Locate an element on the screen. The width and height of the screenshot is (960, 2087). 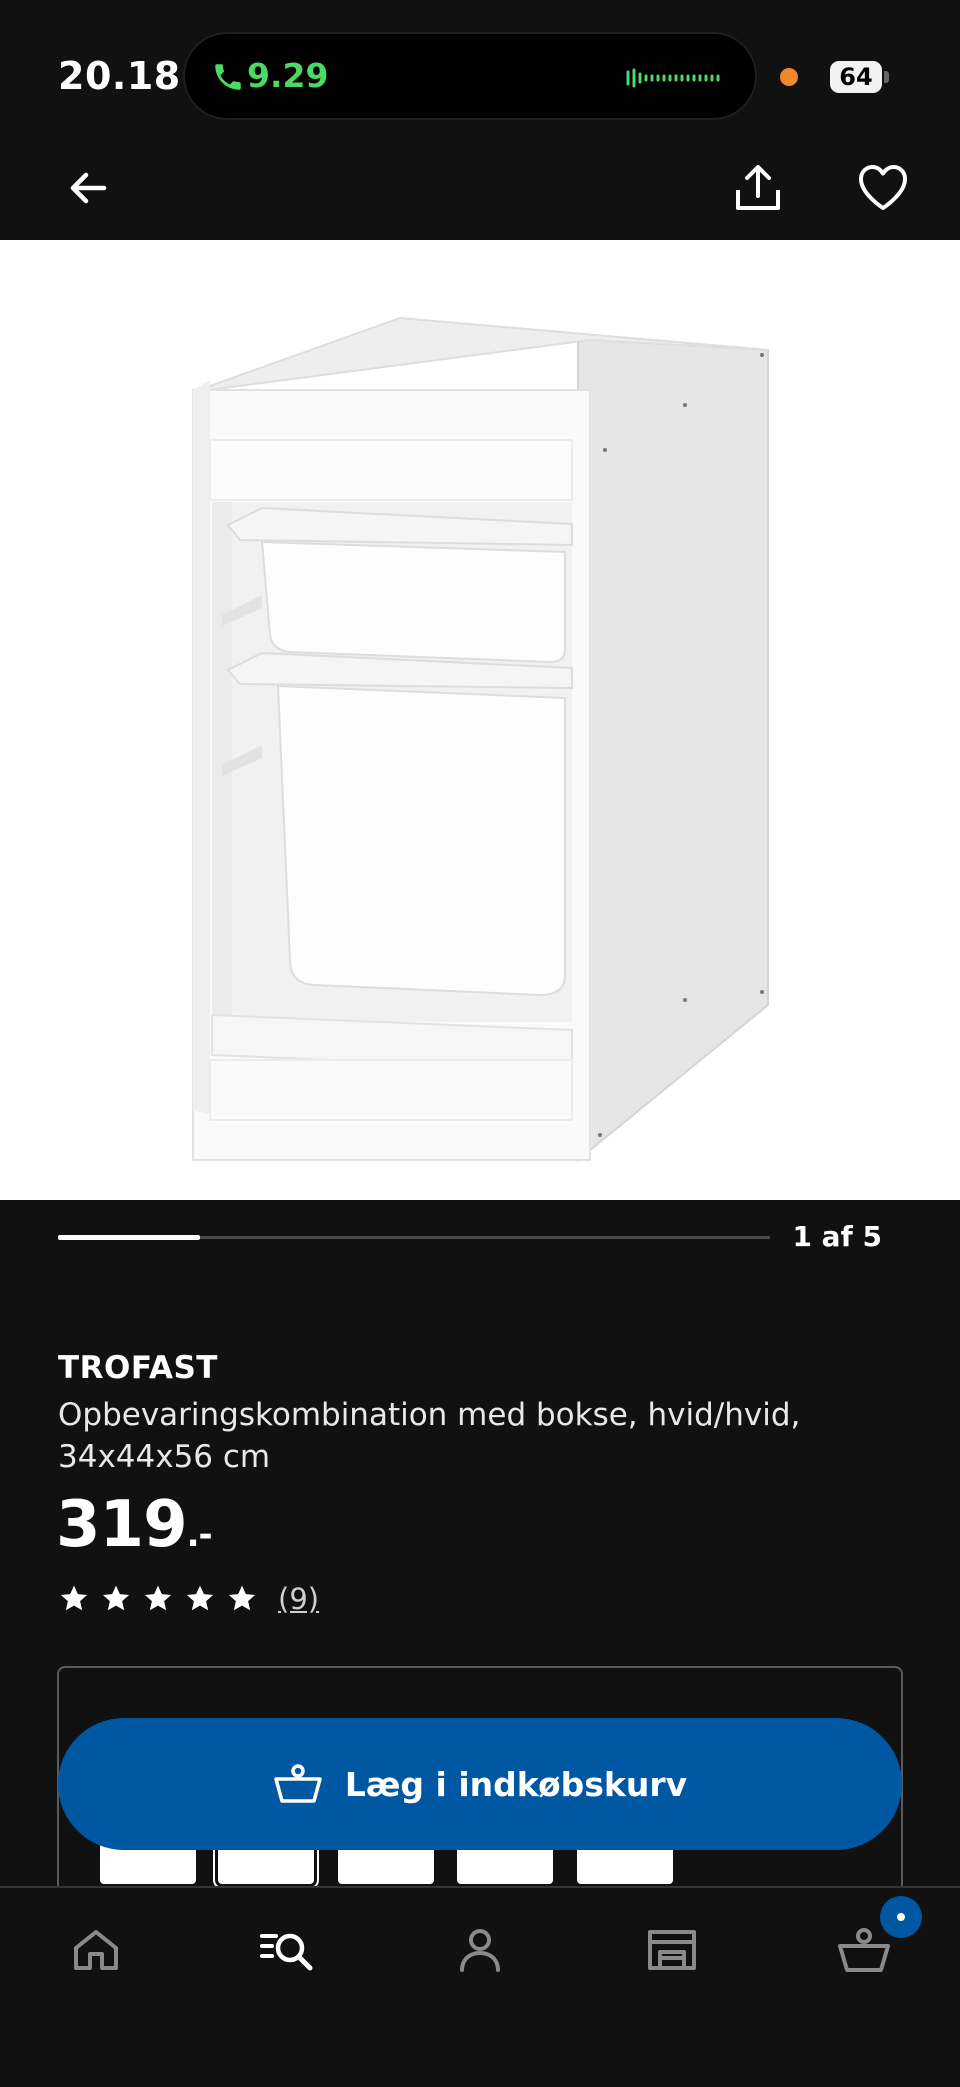
product-price: 319.- is located at coordinates (134, 1525).